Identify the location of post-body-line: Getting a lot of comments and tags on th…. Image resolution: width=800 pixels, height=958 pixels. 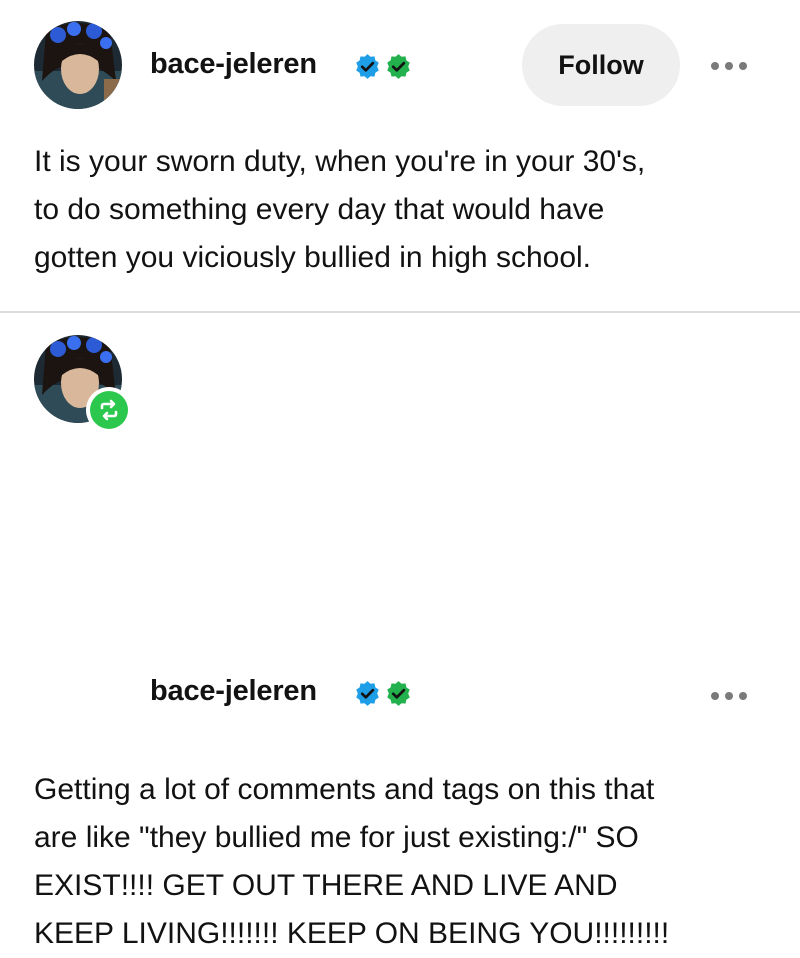
(344, 789).